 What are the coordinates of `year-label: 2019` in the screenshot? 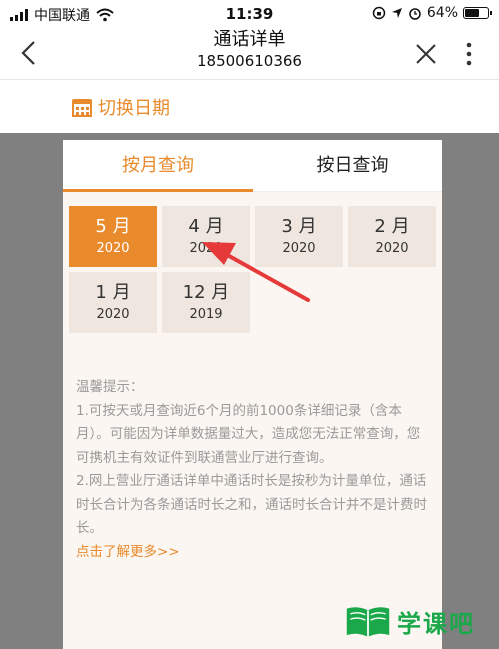 It's located at (206, 314).